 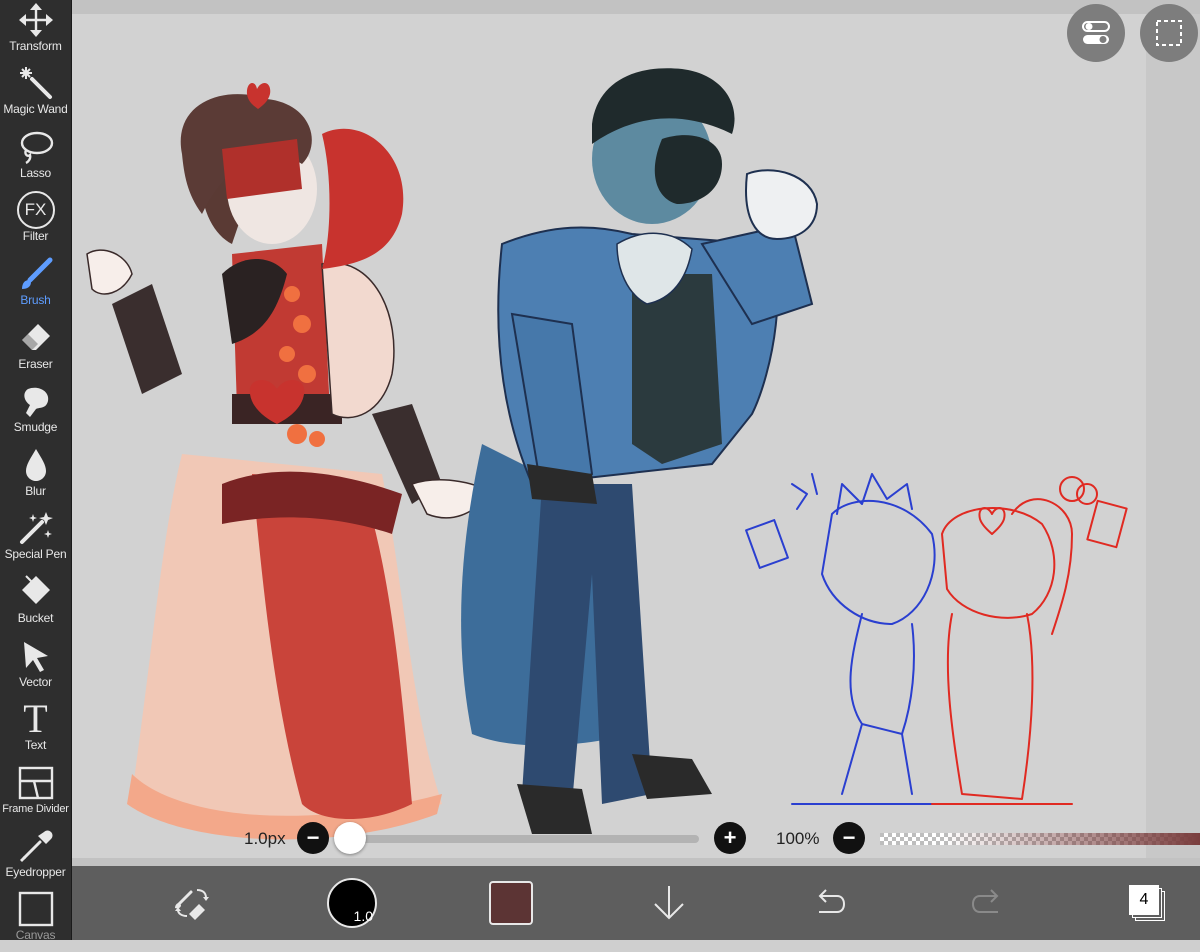 I want to click on tool-brush: Brush, so click(x=35, y=285).